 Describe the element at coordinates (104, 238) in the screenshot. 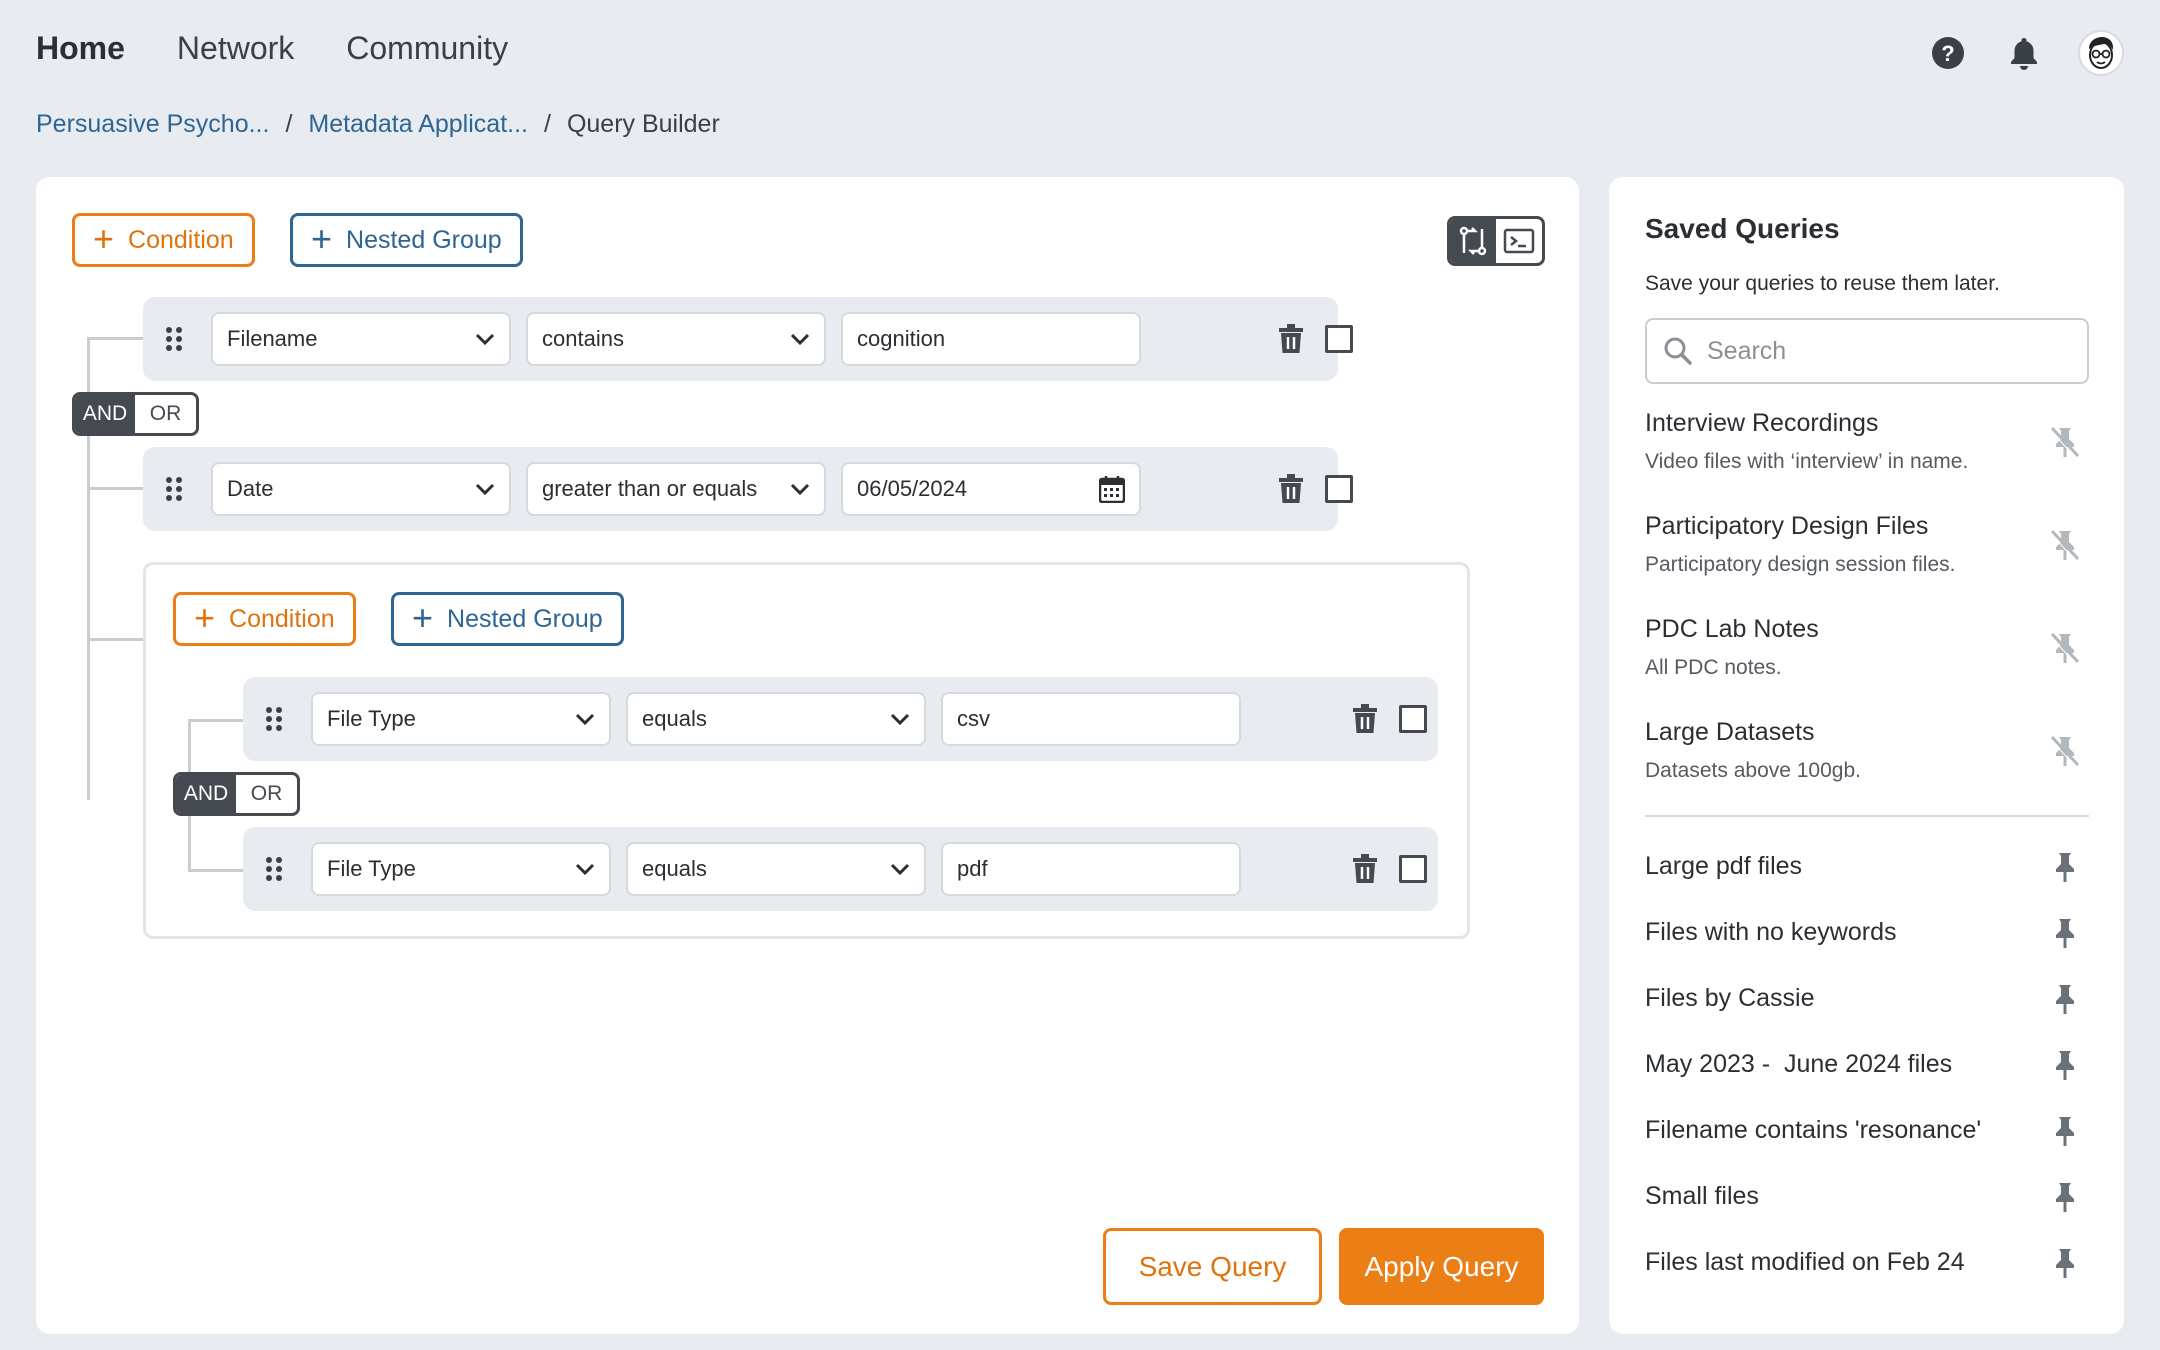

I see `plus-icon: +` at that location.